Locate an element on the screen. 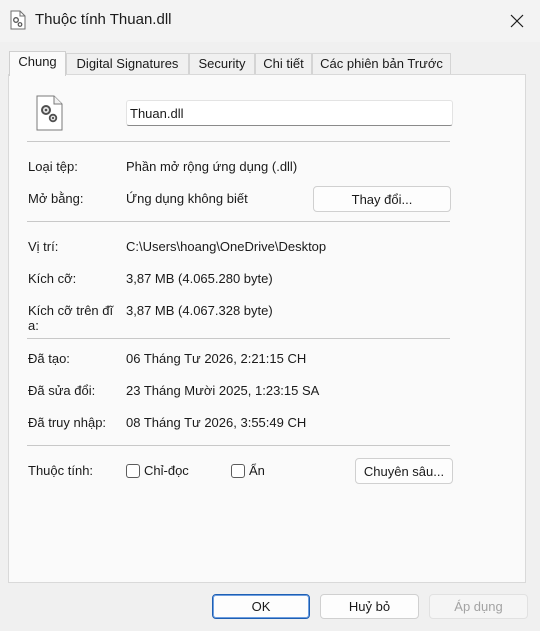  size-on-disk-value: 3,87 MB (4.067.328 byte) is located at coordinates (199, 310).